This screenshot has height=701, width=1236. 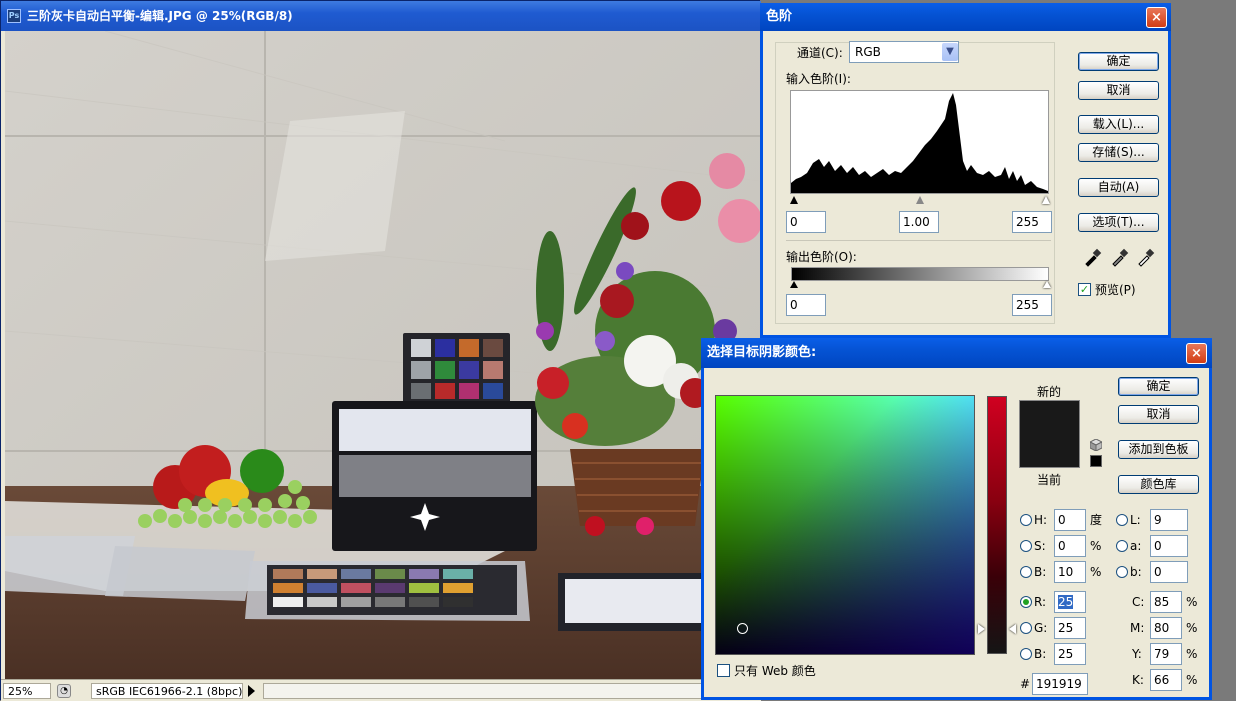 What do you see at coordinates (1096, 520) in the screenshot?
I see `h-unit: 度` at bounding box center [1096, 520].